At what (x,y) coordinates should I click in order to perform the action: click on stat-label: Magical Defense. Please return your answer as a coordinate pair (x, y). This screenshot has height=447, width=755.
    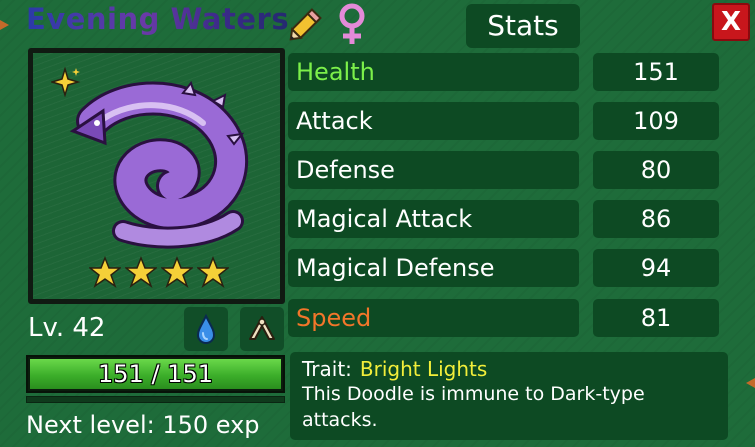
    Looking at the image, I should click on (433, 268).